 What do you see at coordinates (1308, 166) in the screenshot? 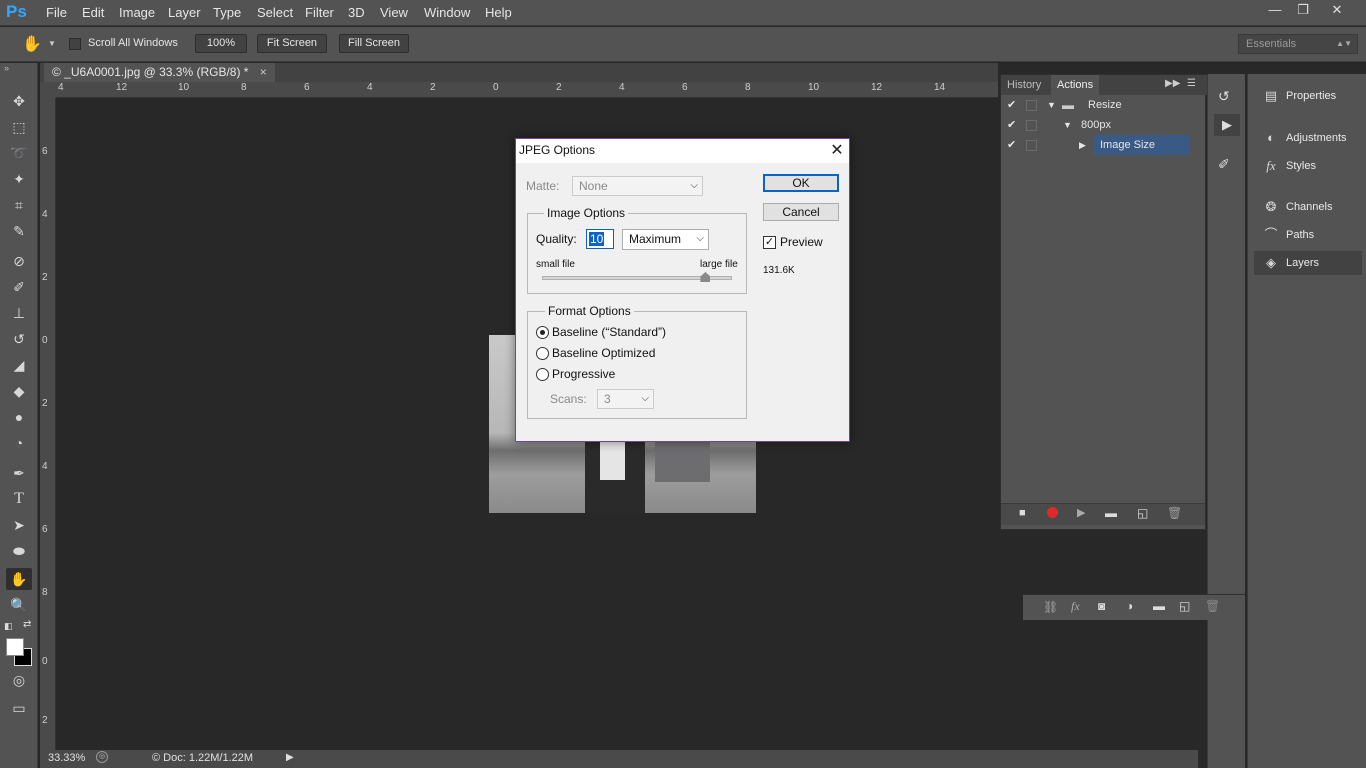
I see `styles-panel-button: fx Styles` at bounding box center [1308, 166].